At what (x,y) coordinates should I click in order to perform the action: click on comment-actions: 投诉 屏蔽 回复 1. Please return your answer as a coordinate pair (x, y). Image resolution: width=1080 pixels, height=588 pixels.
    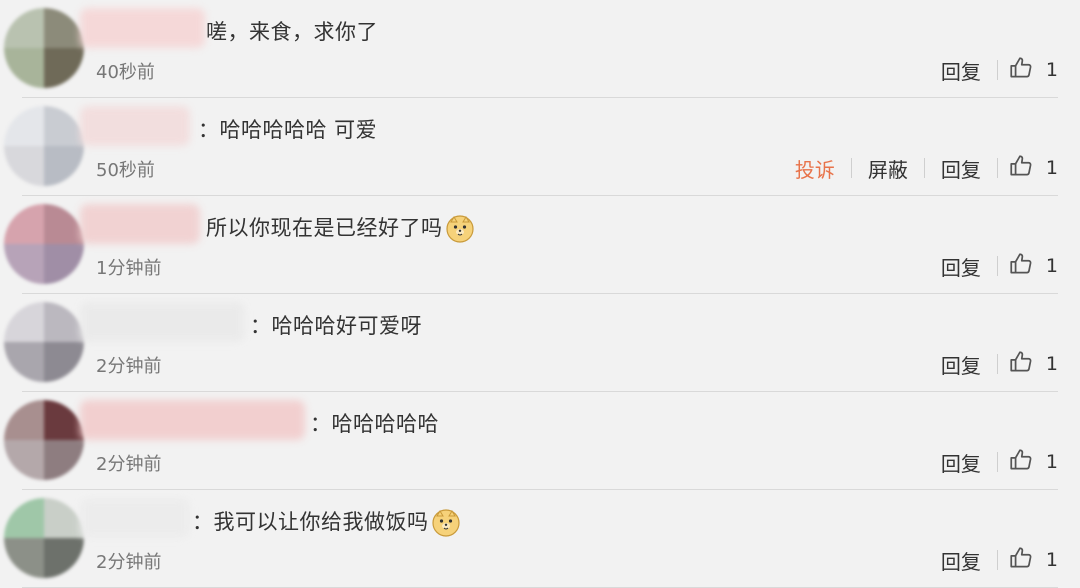
    Looking at the image, I should click on (923, 168).